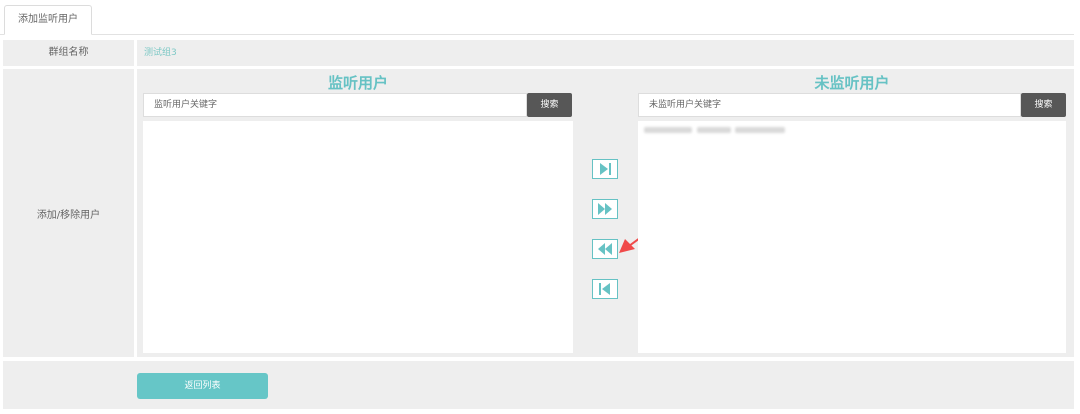 The width and height of the screenshot is (1080, 414). Describe the element at coordinates (160, 53) in the screenshot. I see `group-name-value: 测试组3` at that location.